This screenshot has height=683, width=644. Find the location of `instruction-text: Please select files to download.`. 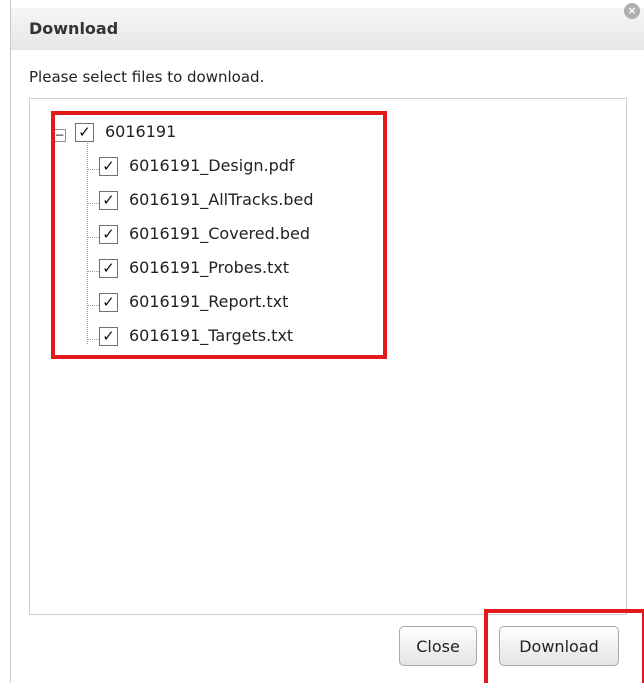

instruction-text: Please select files to download. is located at coordinates (147, 77).